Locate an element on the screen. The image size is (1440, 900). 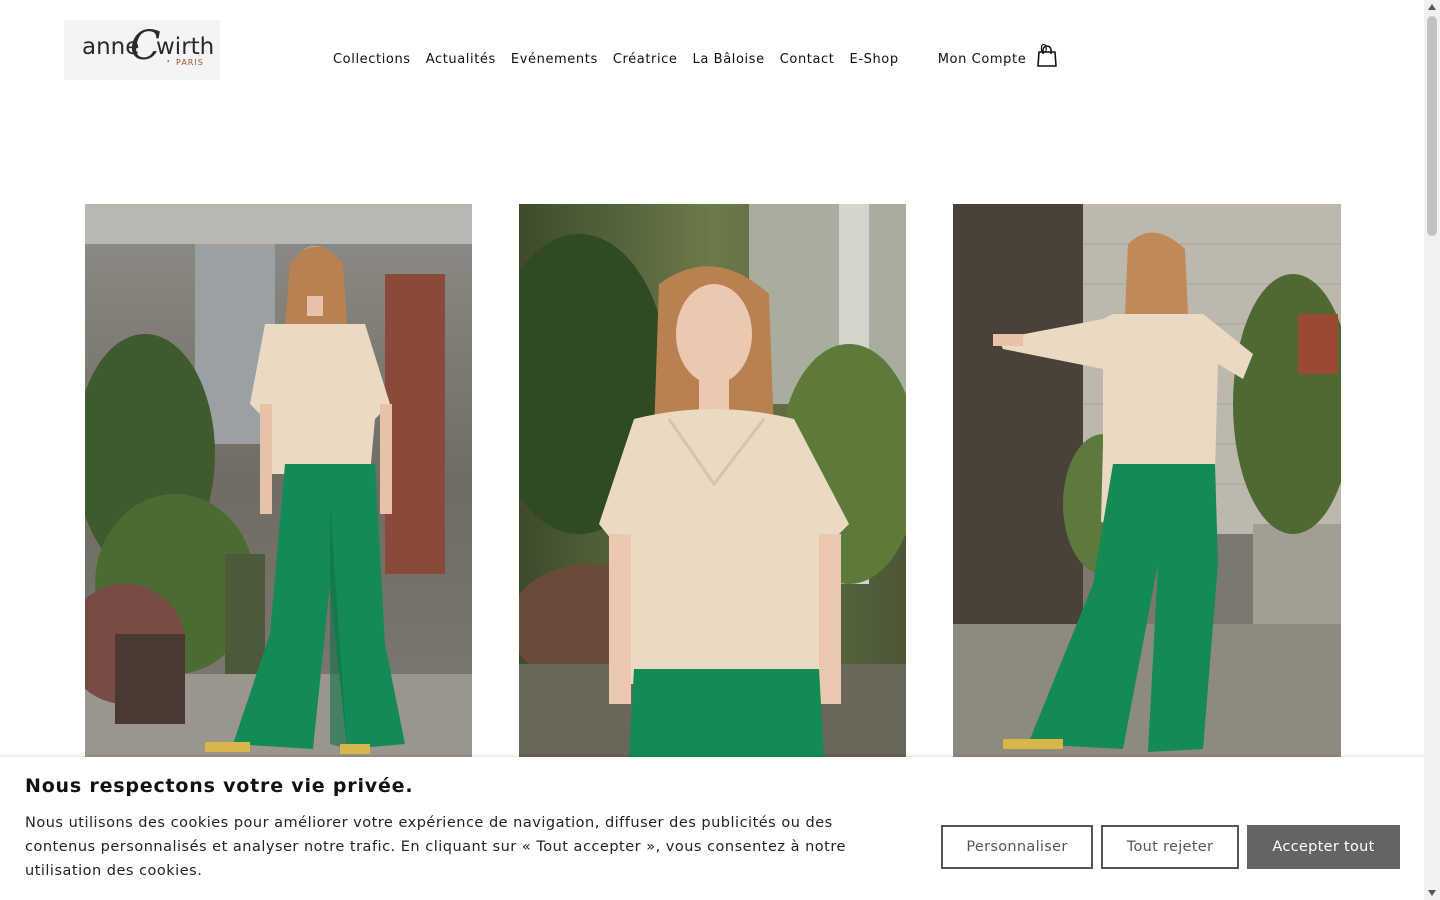
logo-word-wirth: wirth is located at coordinates (185, 47).